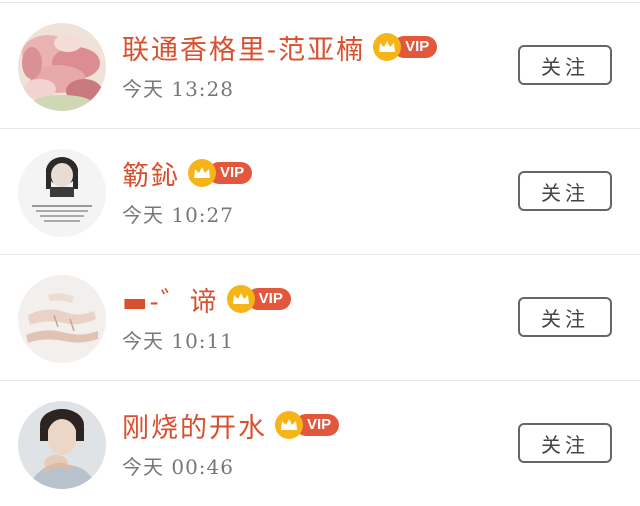  Describe the element at coordinates (178, 89) in the screenshot. I see `timestamp: 今天 13:28` at that location.